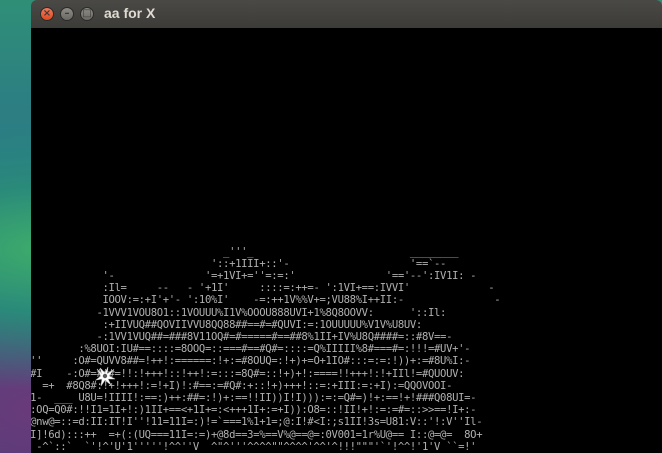 This screenshot has width=662, height=453. What do you see at coordinates (47, 14) in the screenshot?
I see `close-button: ×` at bounding box center [47, 14].